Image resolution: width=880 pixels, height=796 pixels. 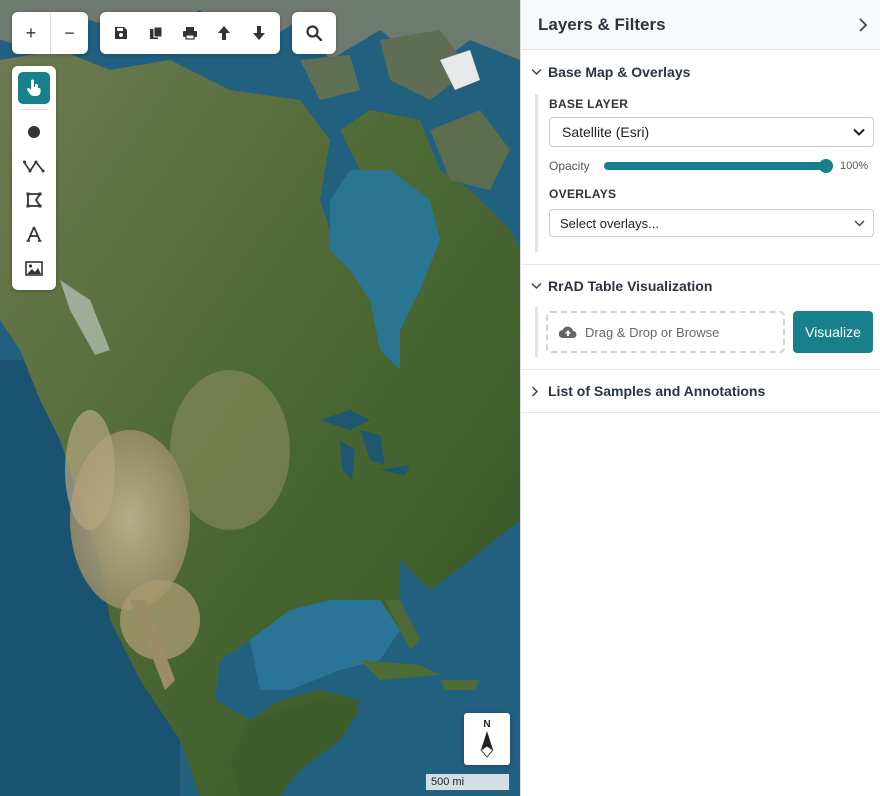 I want to click on compass-arrow-icon, so click(x=487, y=744).